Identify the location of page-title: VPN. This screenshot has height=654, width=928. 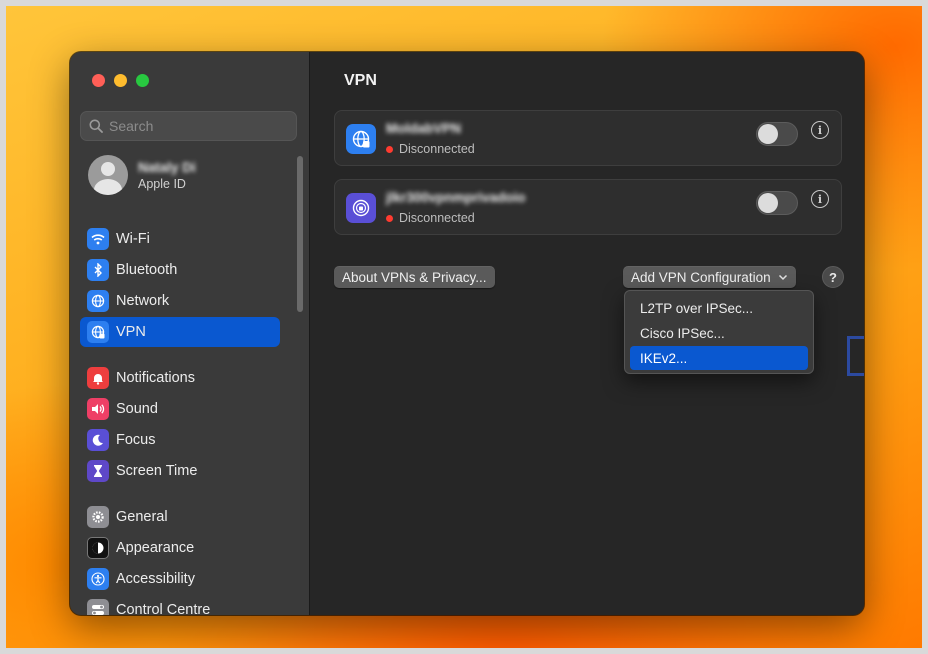
(360, 80).